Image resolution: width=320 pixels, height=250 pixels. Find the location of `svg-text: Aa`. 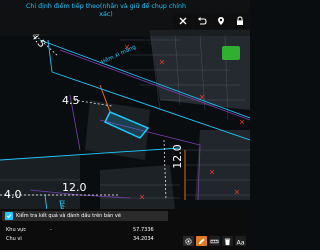

svg-text: Aa is located at coordinates (240, 242).